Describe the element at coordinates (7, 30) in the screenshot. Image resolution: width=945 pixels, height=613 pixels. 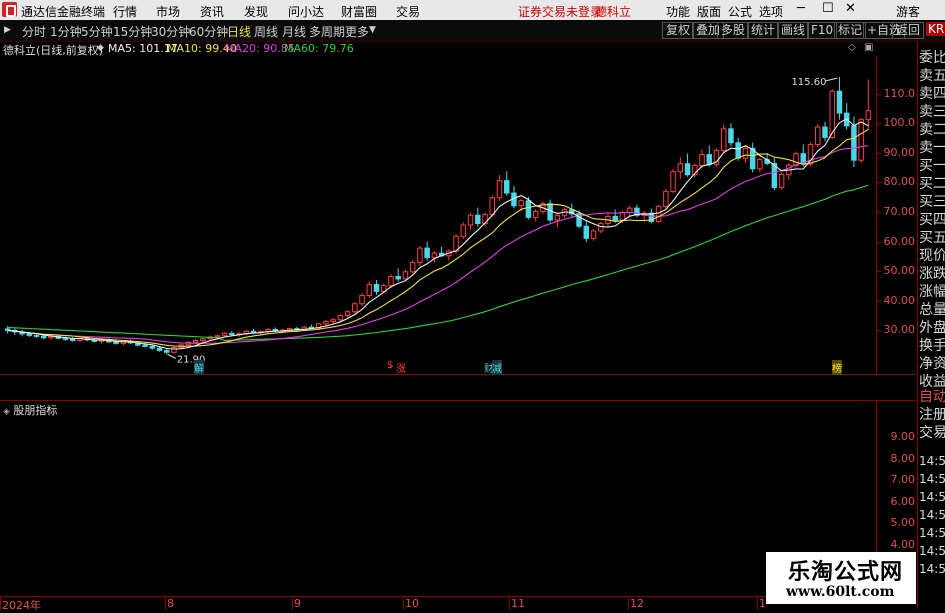
I see `toolbar-arrow-icon: ▶` at that location.